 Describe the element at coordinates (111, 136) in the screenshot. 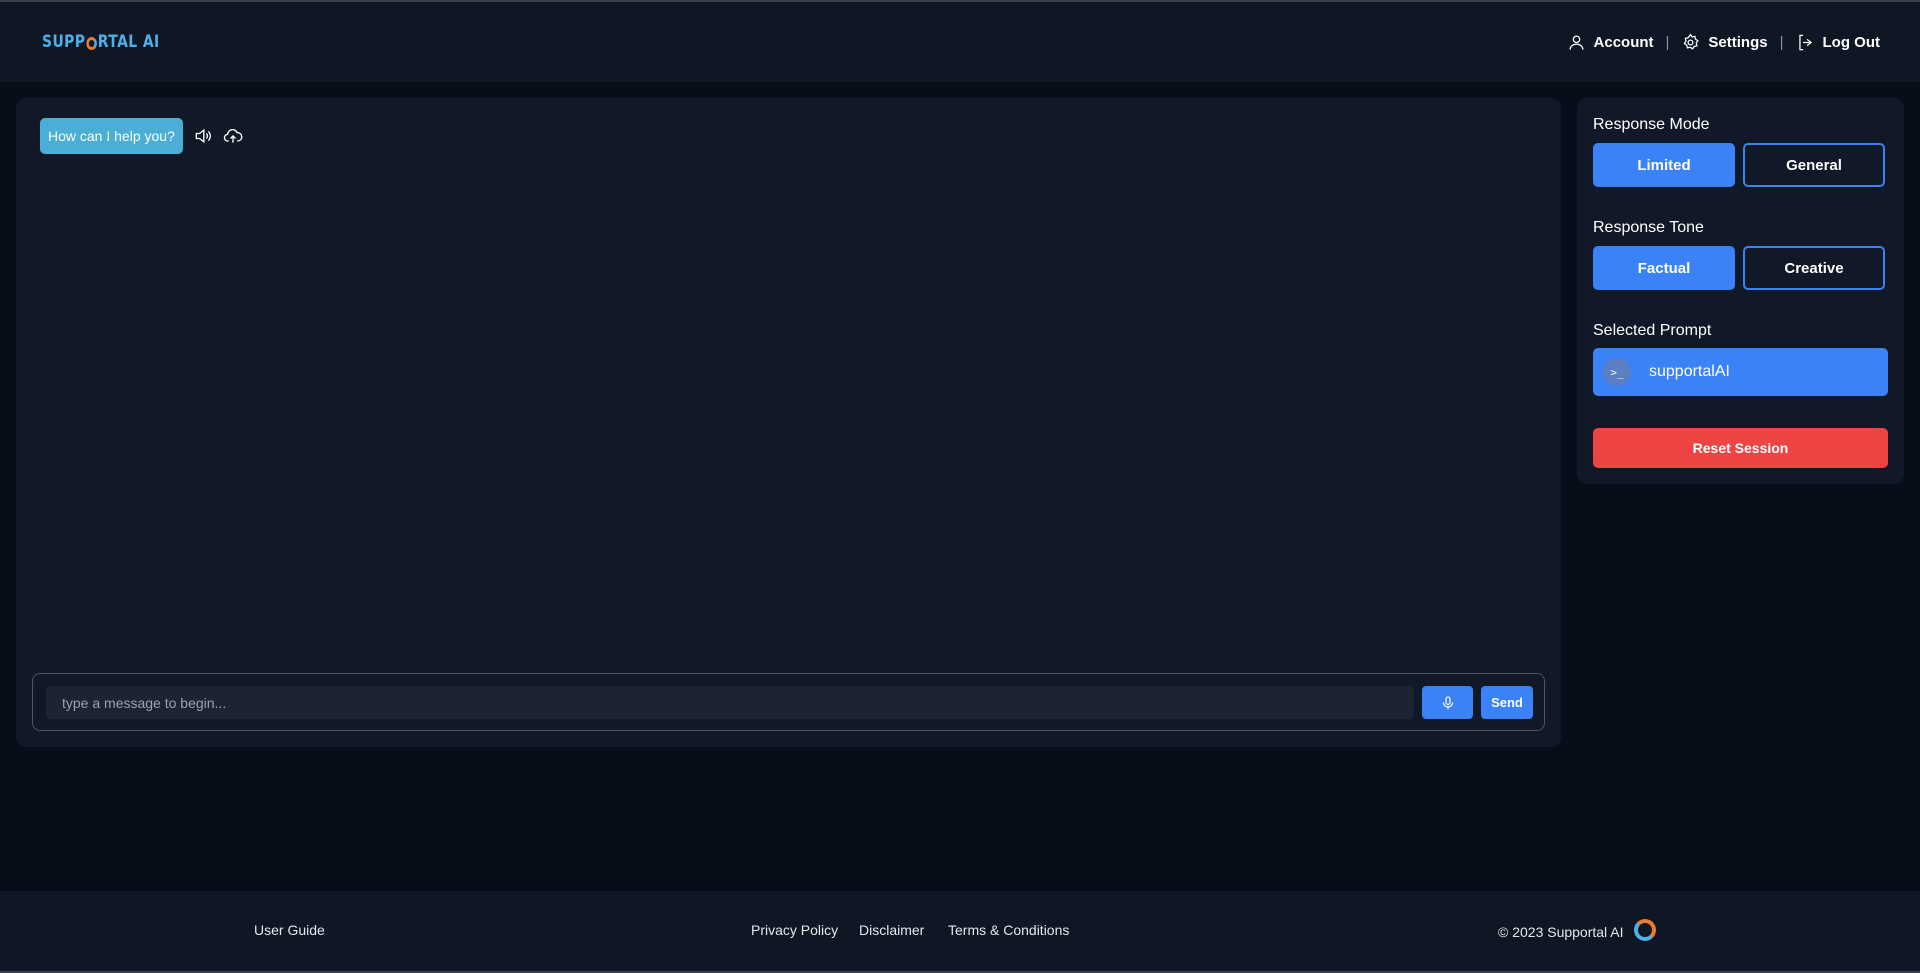

I see `message-bubble: How can I help you?` at that location.